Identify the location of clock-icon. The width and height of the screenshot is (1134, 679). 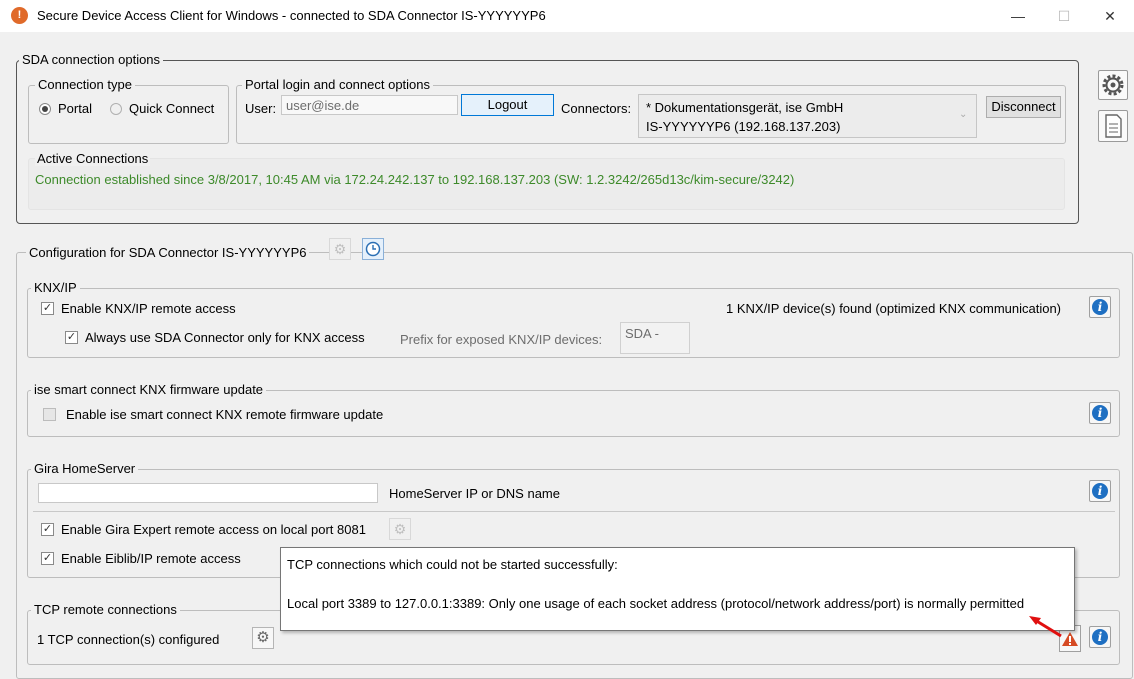
(373, 249).